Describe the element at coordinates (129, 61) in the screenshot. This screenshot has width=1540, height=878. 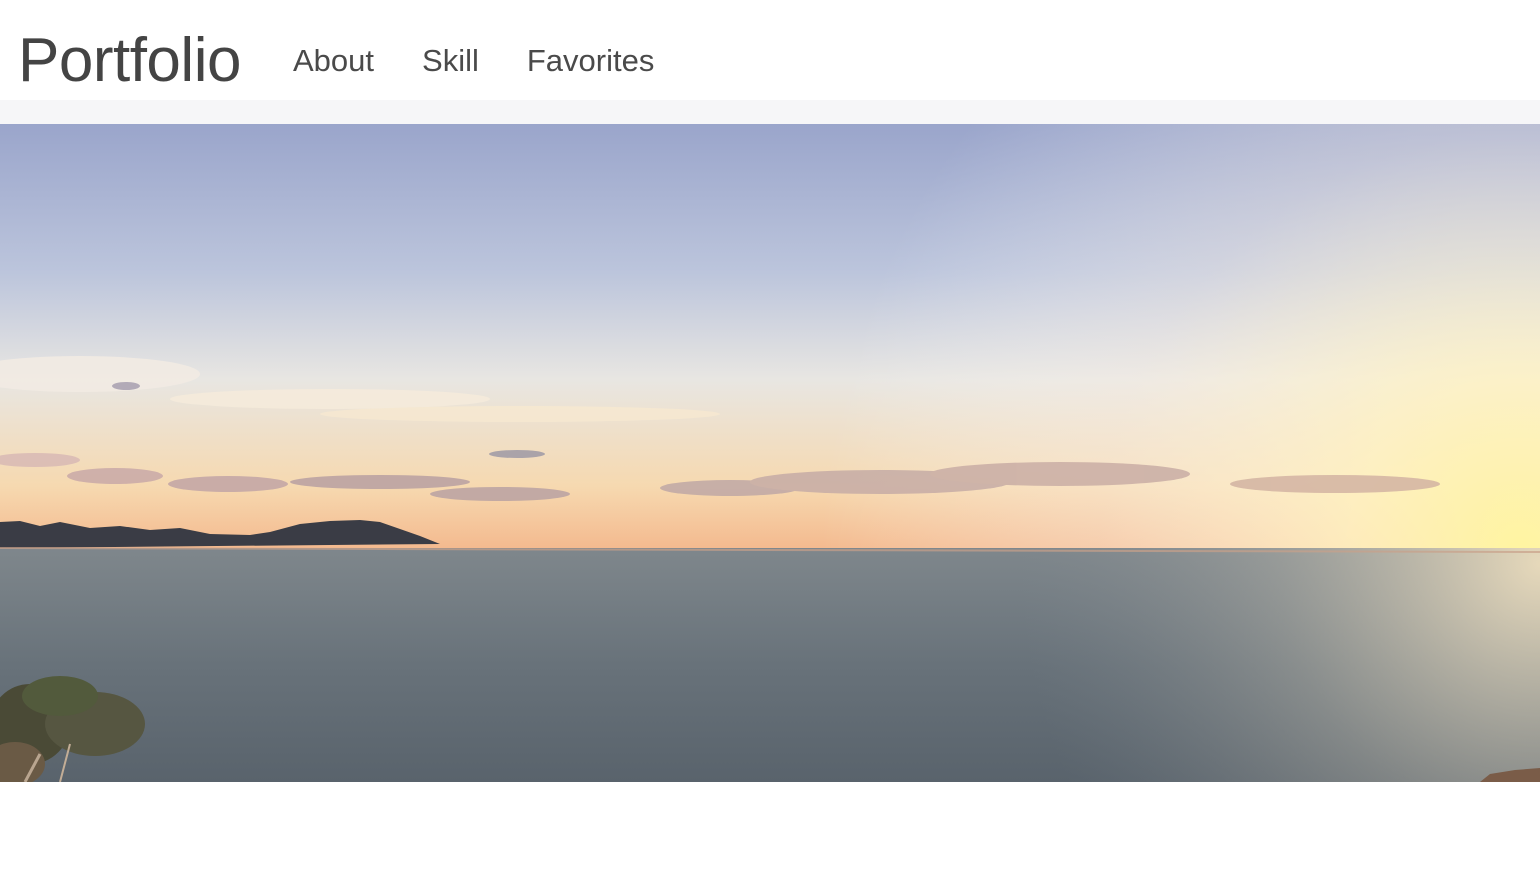
I see `brand-link: Portfolio` at that location.